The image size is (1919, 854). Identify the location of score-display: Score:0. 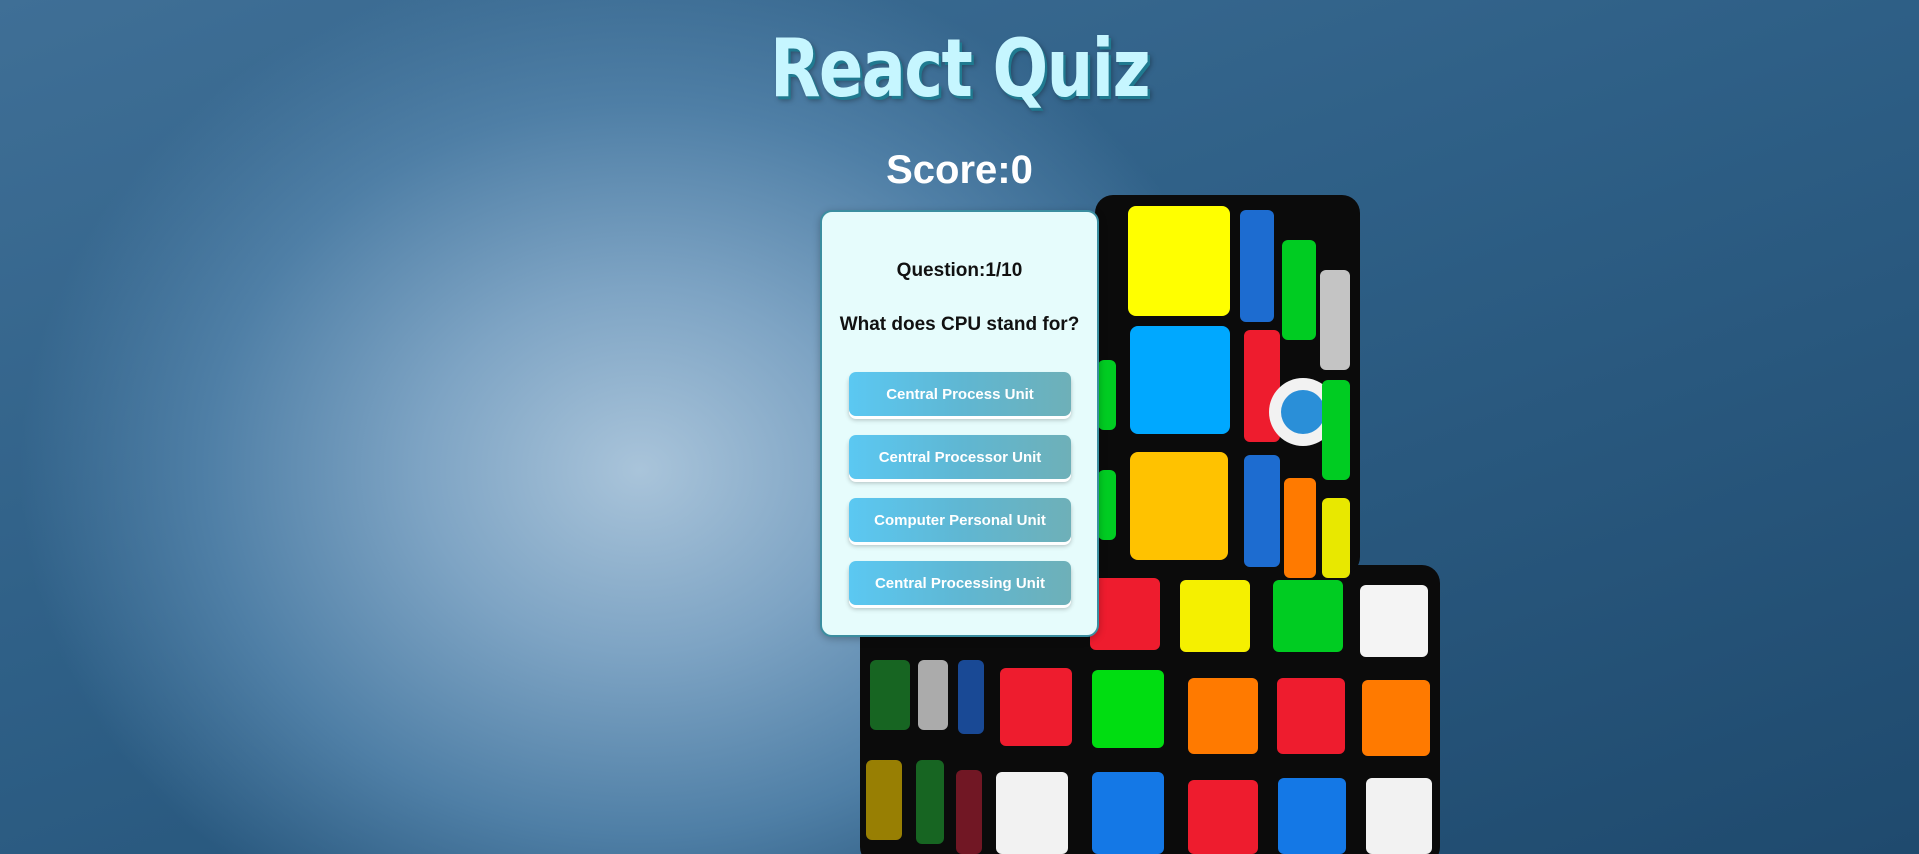
(959, 170).